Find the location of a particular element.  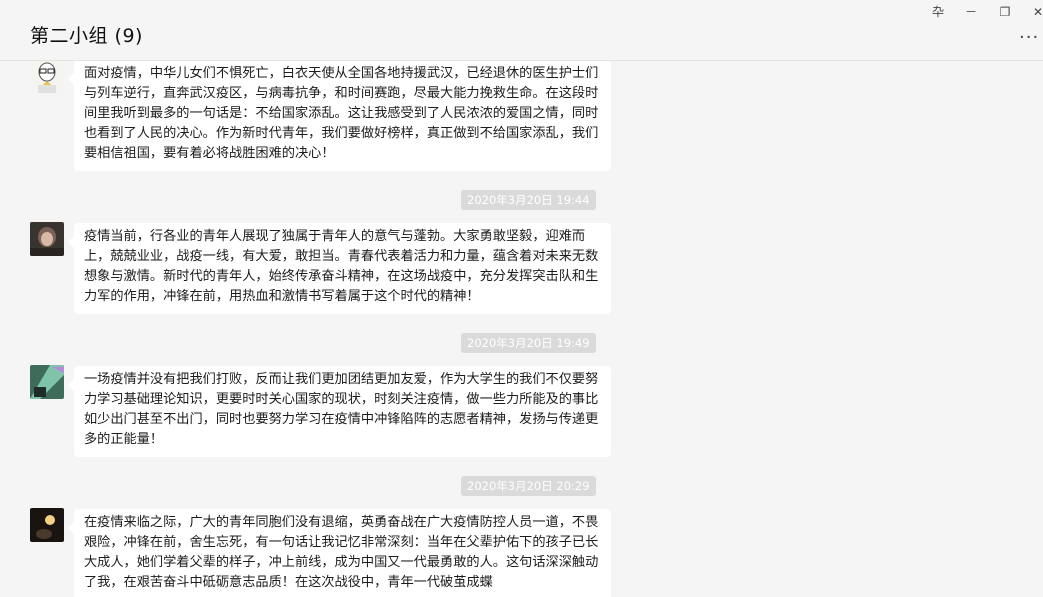

chat-title: 第二小组 (9) is located at coordinates (86, 36).